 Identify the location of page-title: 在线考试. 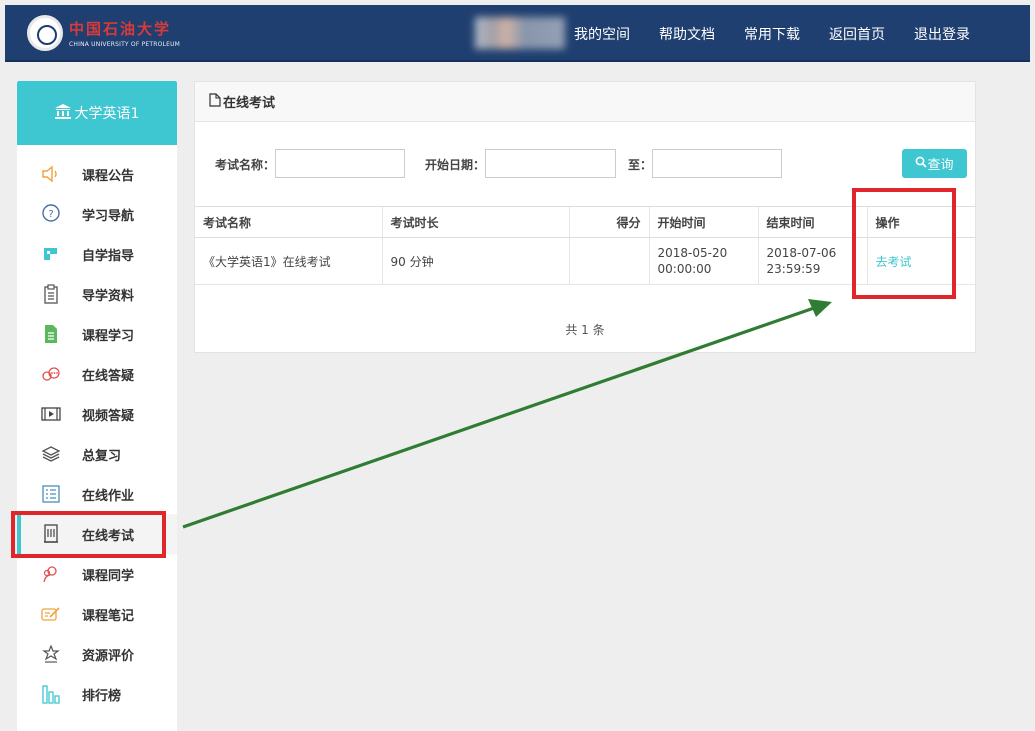
(249, 103).